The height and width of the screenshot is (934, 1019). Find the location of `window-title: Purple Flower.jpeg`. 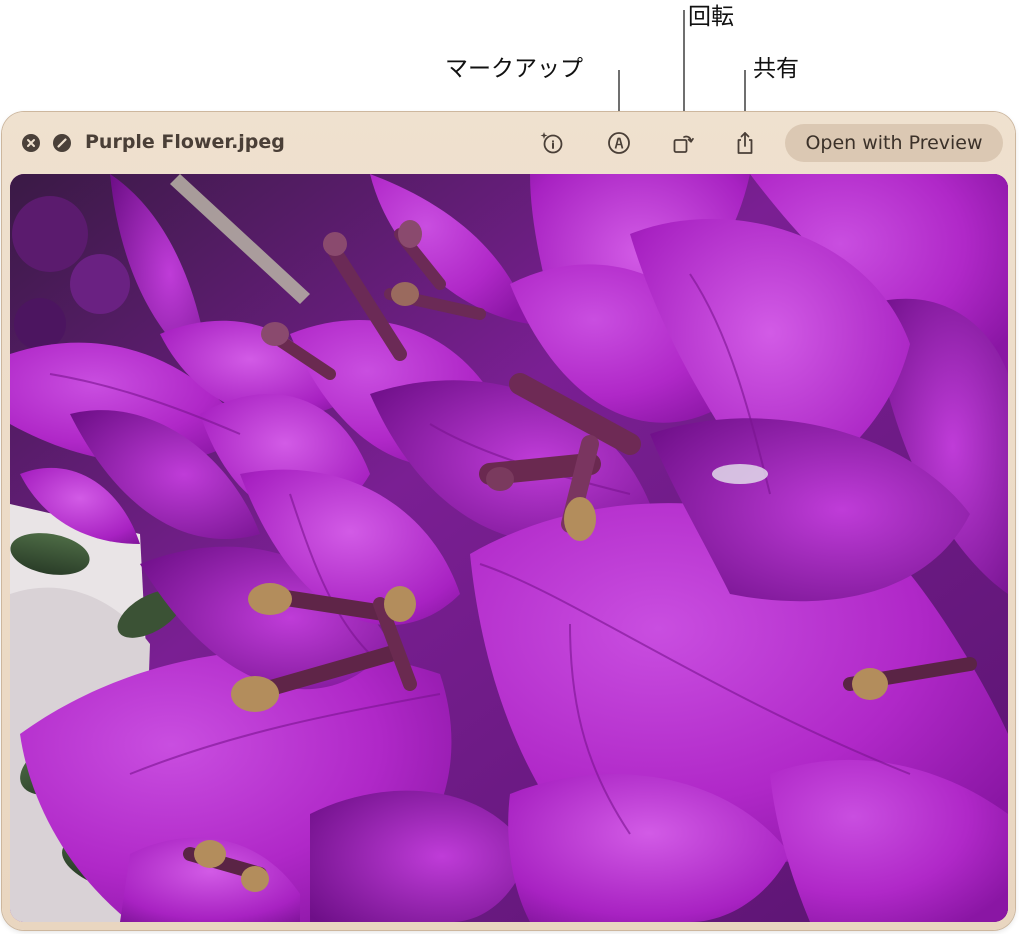

window-title: Purple Flower.jpeg is located at coordinates (185, 142).